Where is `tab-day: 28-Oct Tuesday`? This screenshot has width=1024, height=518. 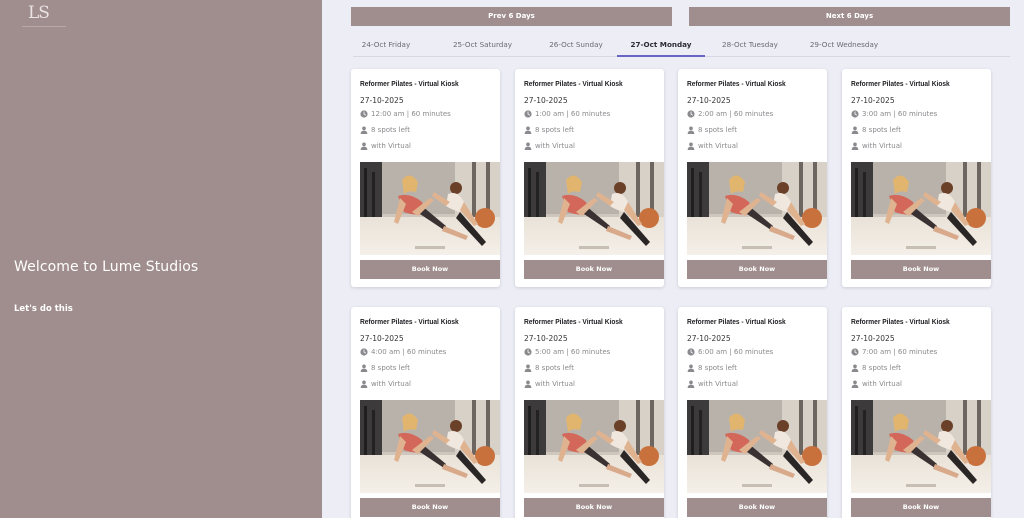 tab-day: 28-Oct Tuesday is located at coordinates (750, 44).